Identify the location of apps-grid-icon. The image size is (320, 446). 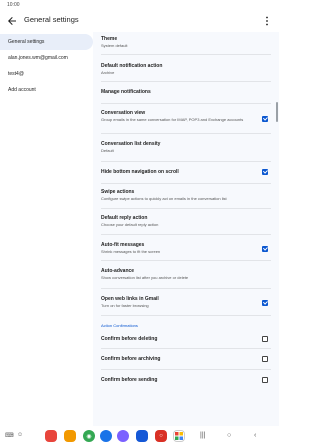
(179, 436).